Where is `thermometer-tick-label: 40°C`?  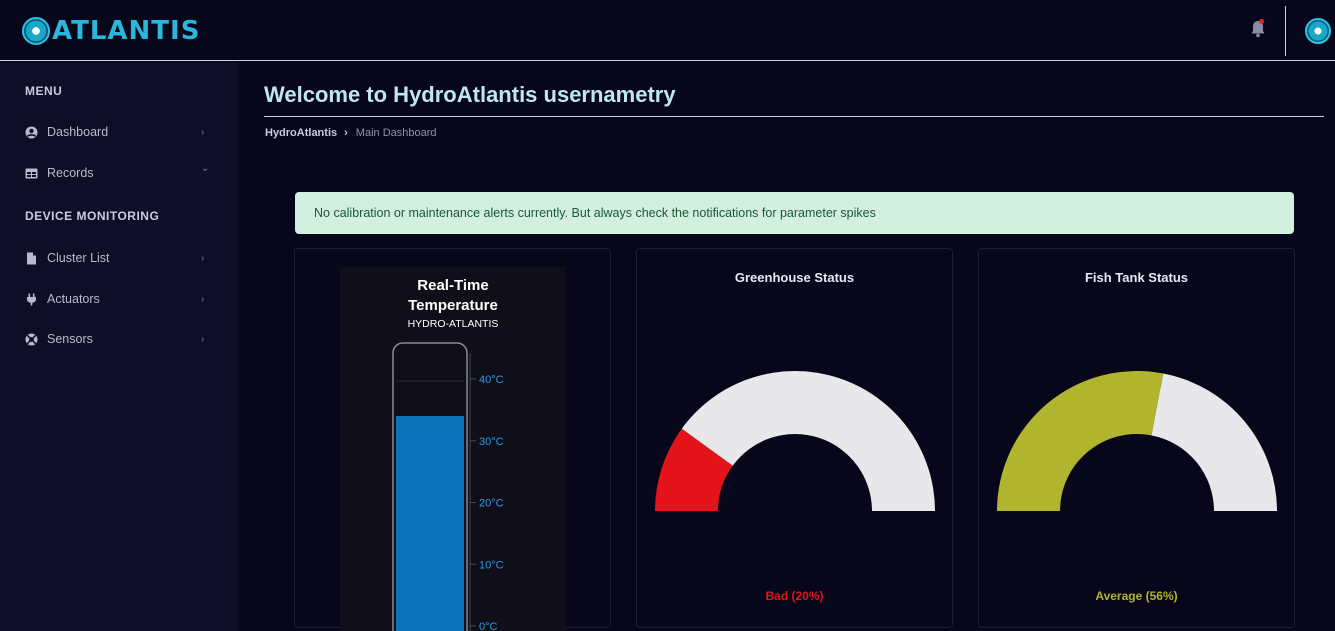 thermometer-tick-label: 40°C is located at coordinates (491, 380).